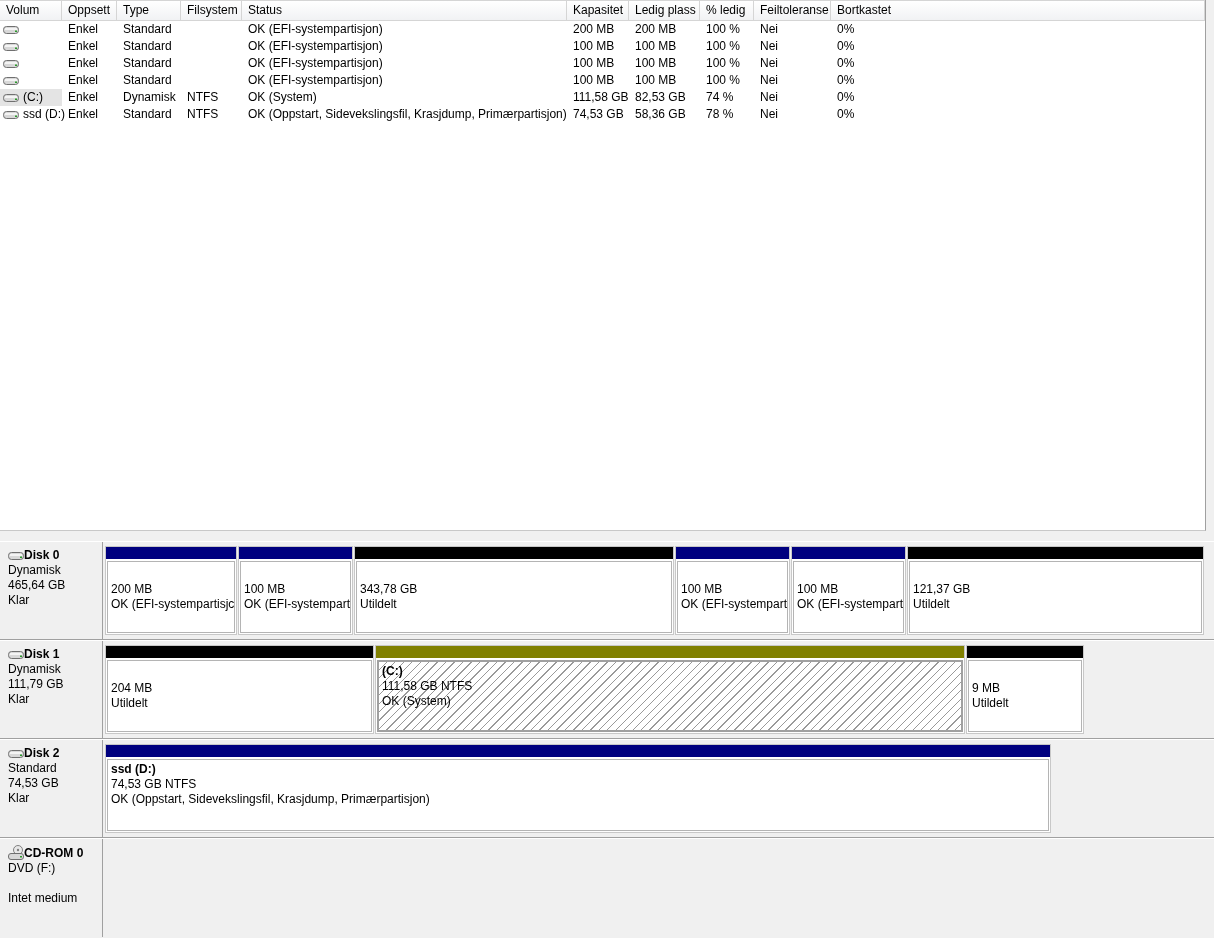  What do you see at coordinates (727, 10) in the screenshot?
I see `column-header: % ledig` at bounding box center [727, 10].